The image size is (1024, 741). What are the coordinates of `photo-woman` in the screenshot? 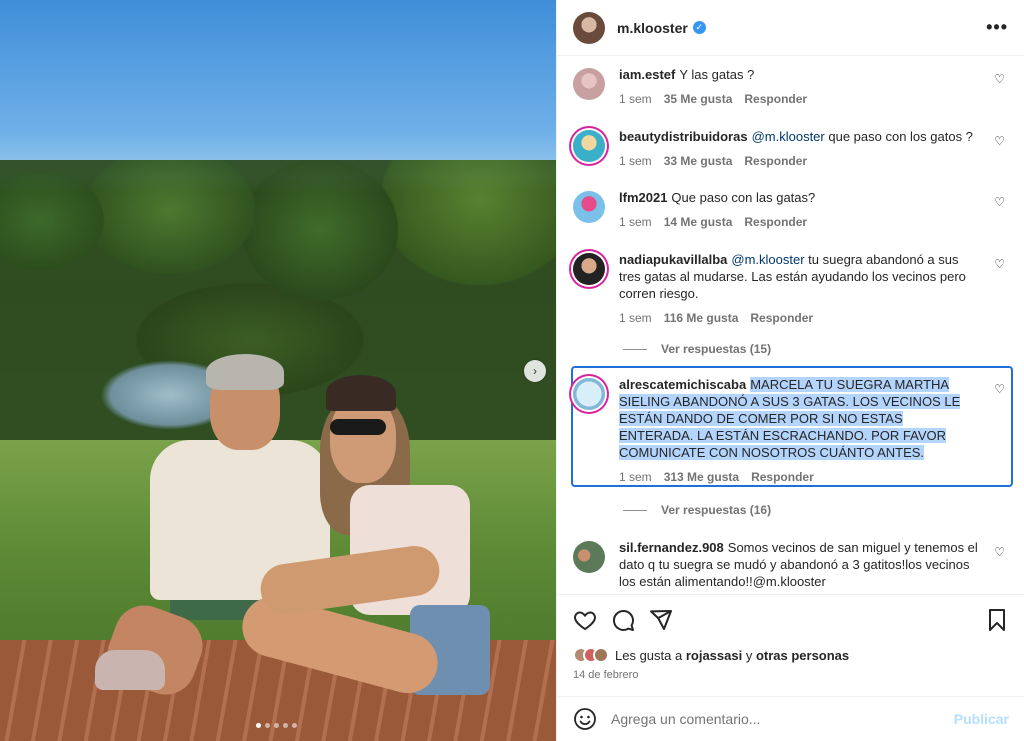 It's located at (367, 555).